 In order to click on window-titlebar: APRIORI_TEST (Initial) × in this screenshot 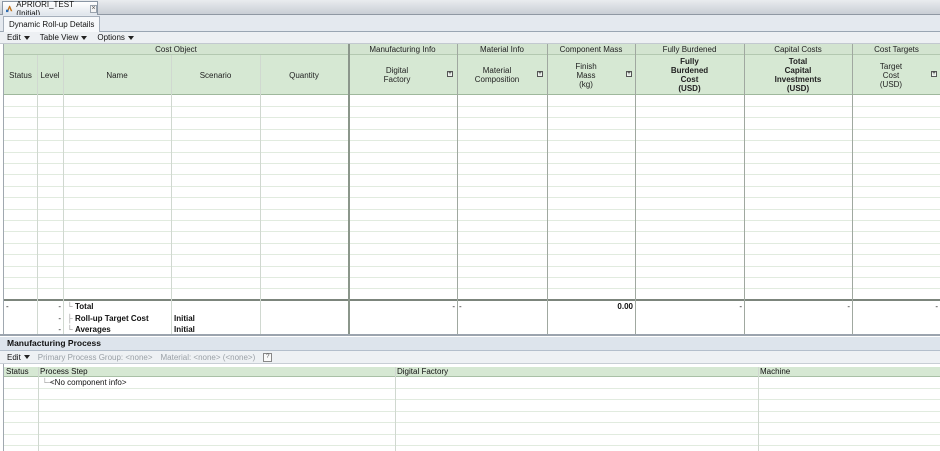, I will do `click(470, 9)`.